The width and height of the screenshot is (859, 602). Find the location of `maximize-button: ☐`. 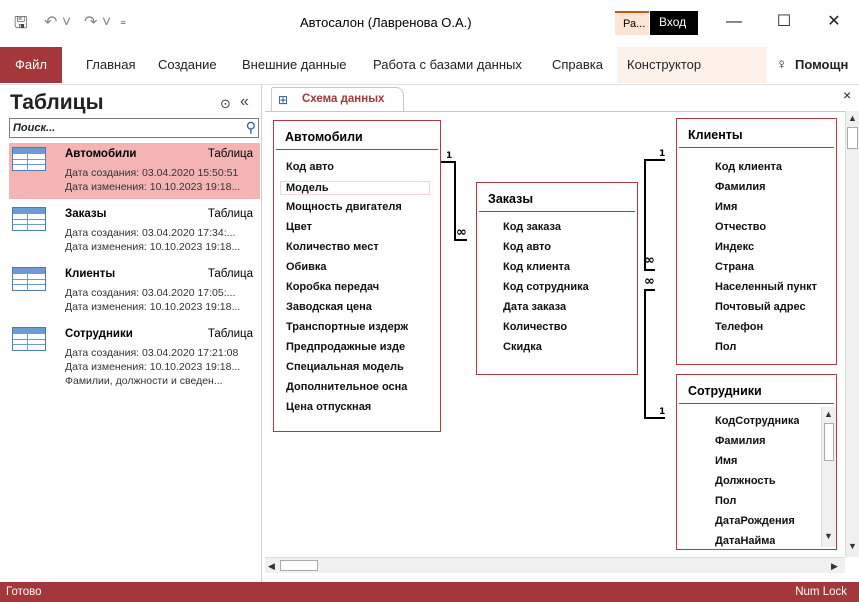

maximize-button: ☐ is located at coordinates (784, 22).